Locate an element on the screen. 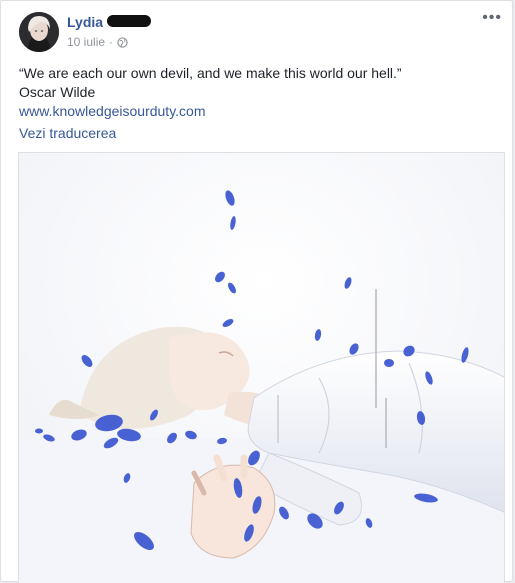 The height and width of the screenshot is (583, 515). avatar is located at coordinates (39, 32).